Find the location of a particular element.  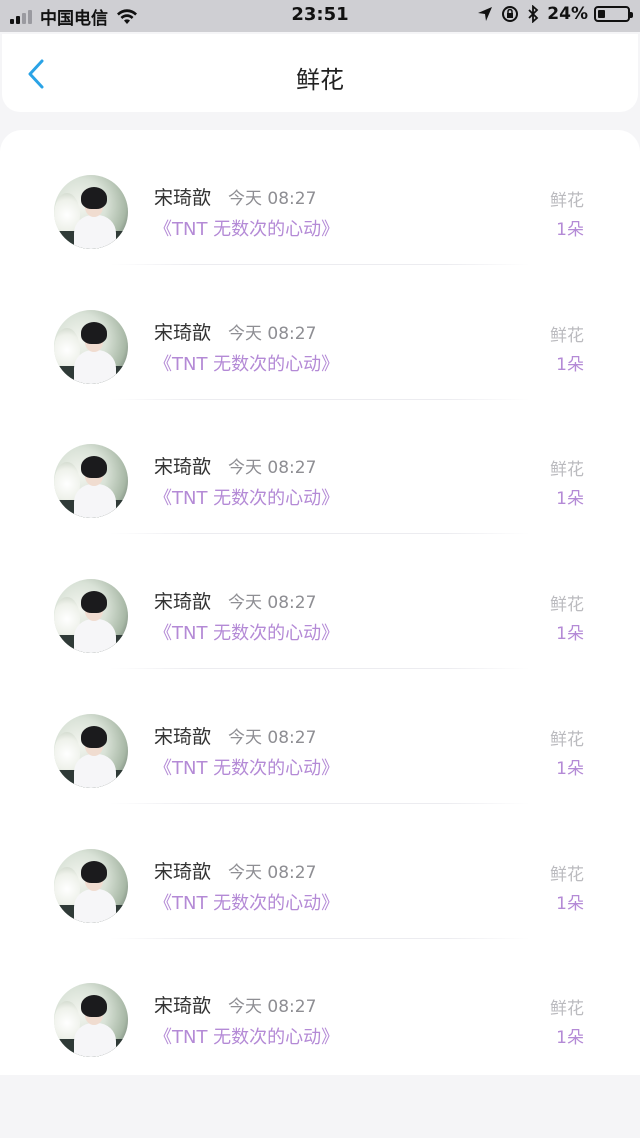

location-icon is located at coordinates (485, 14).